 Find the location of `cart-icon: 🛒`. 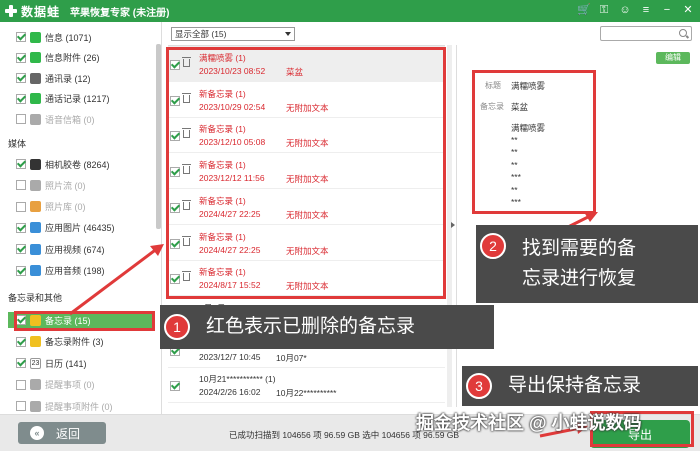

cart-icon: 🛒 is located at coordinates (584, 10).